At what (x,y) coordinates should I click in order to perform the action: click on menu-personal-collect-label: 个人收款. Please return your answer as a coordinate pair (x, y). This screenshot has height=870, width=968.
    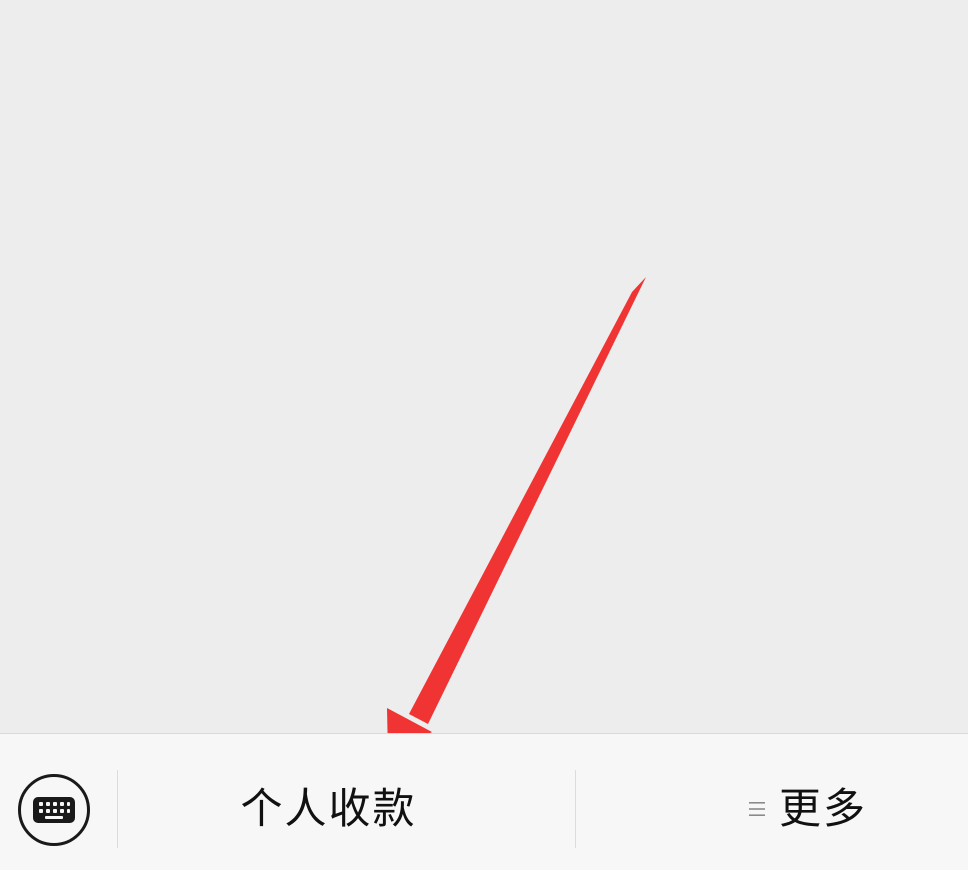
    Looking at the image, I should click on (328, 808).